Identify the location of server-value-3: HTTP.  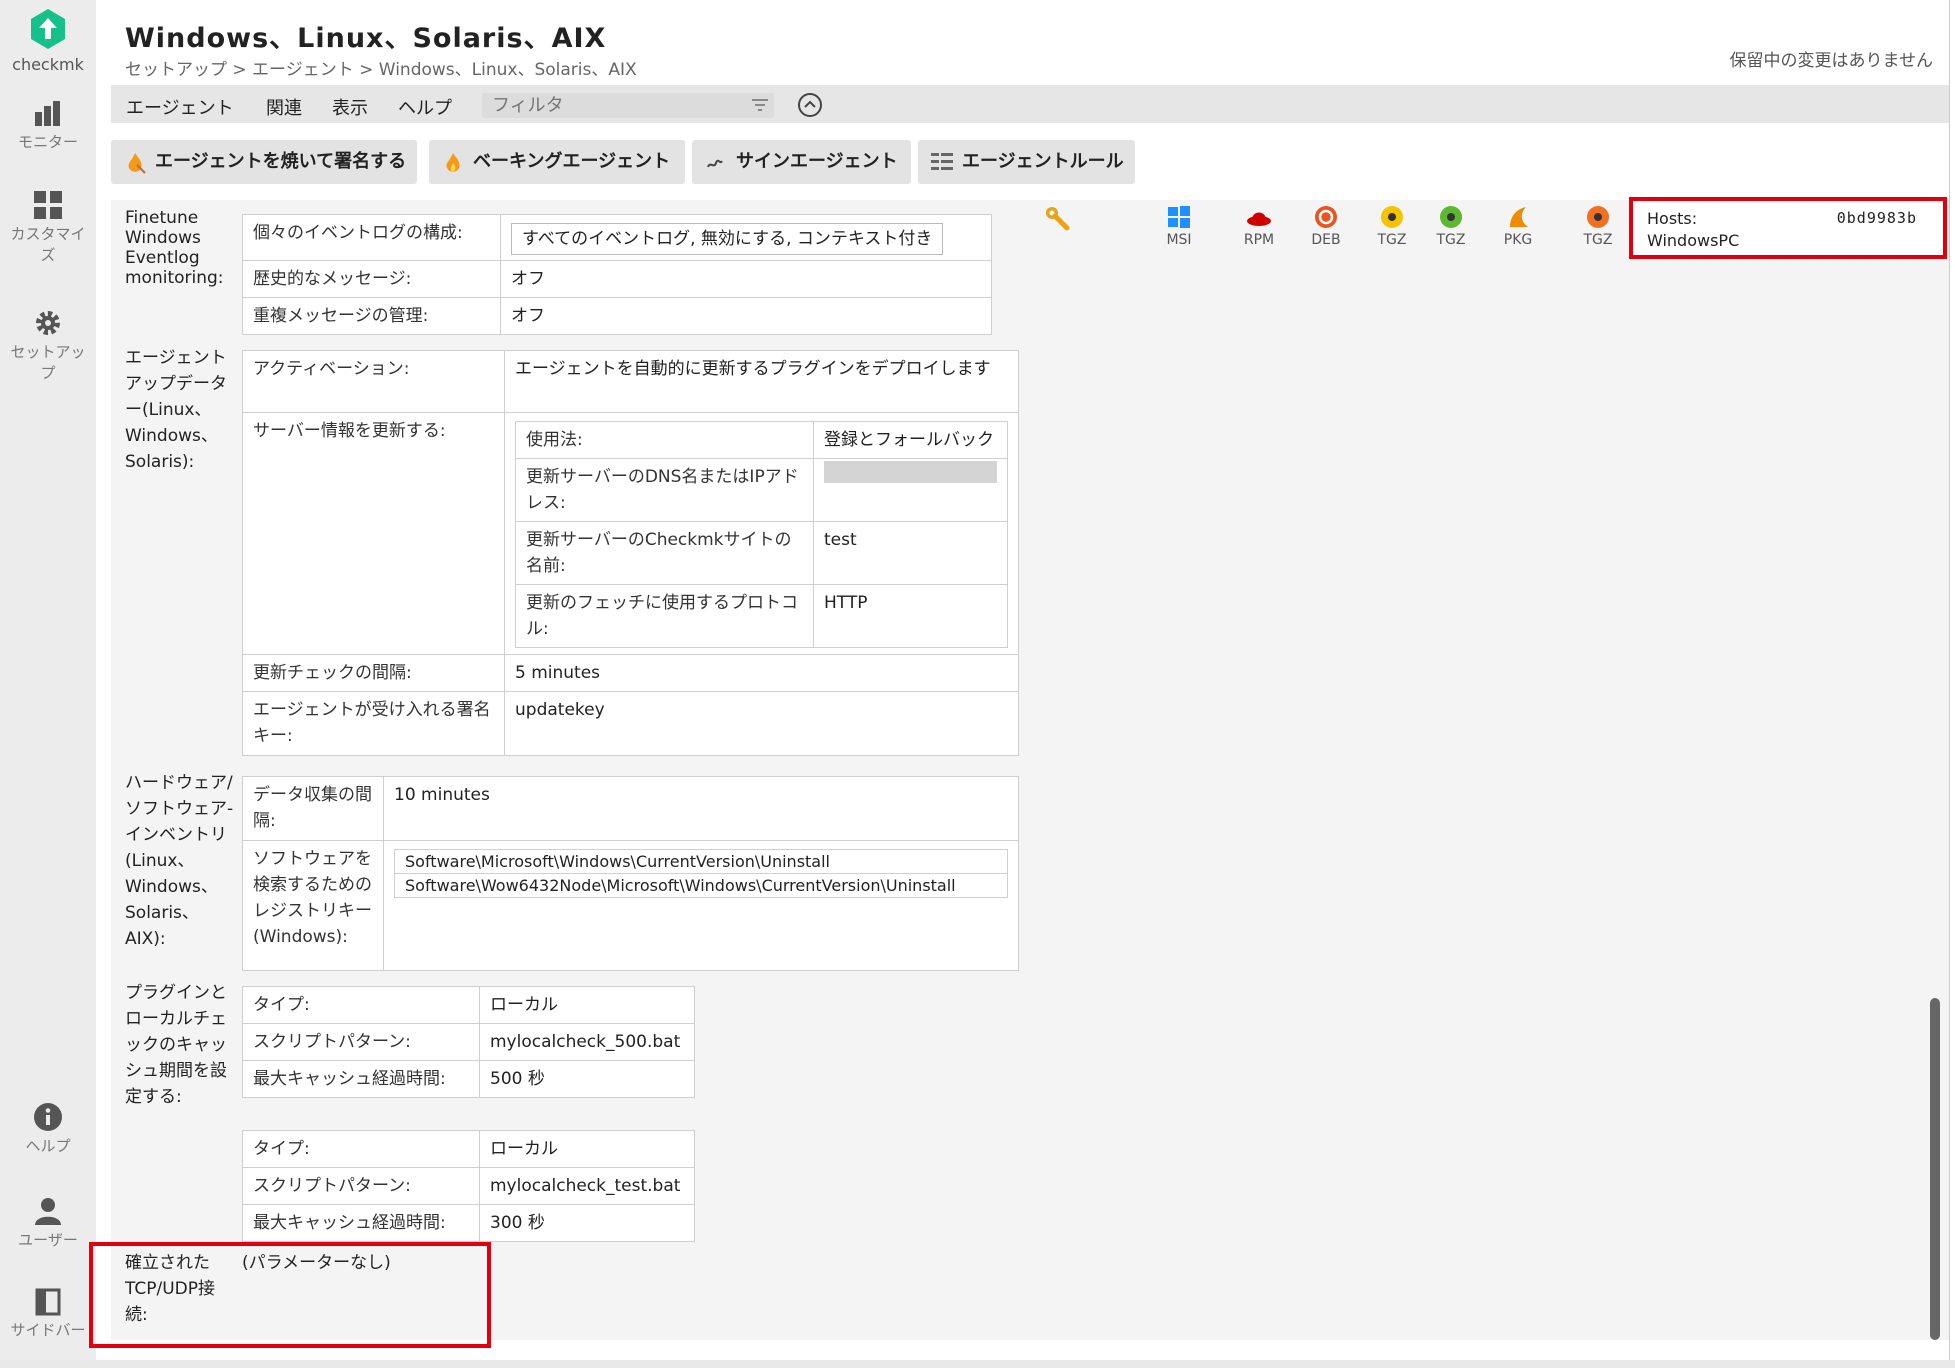
(910, 616).